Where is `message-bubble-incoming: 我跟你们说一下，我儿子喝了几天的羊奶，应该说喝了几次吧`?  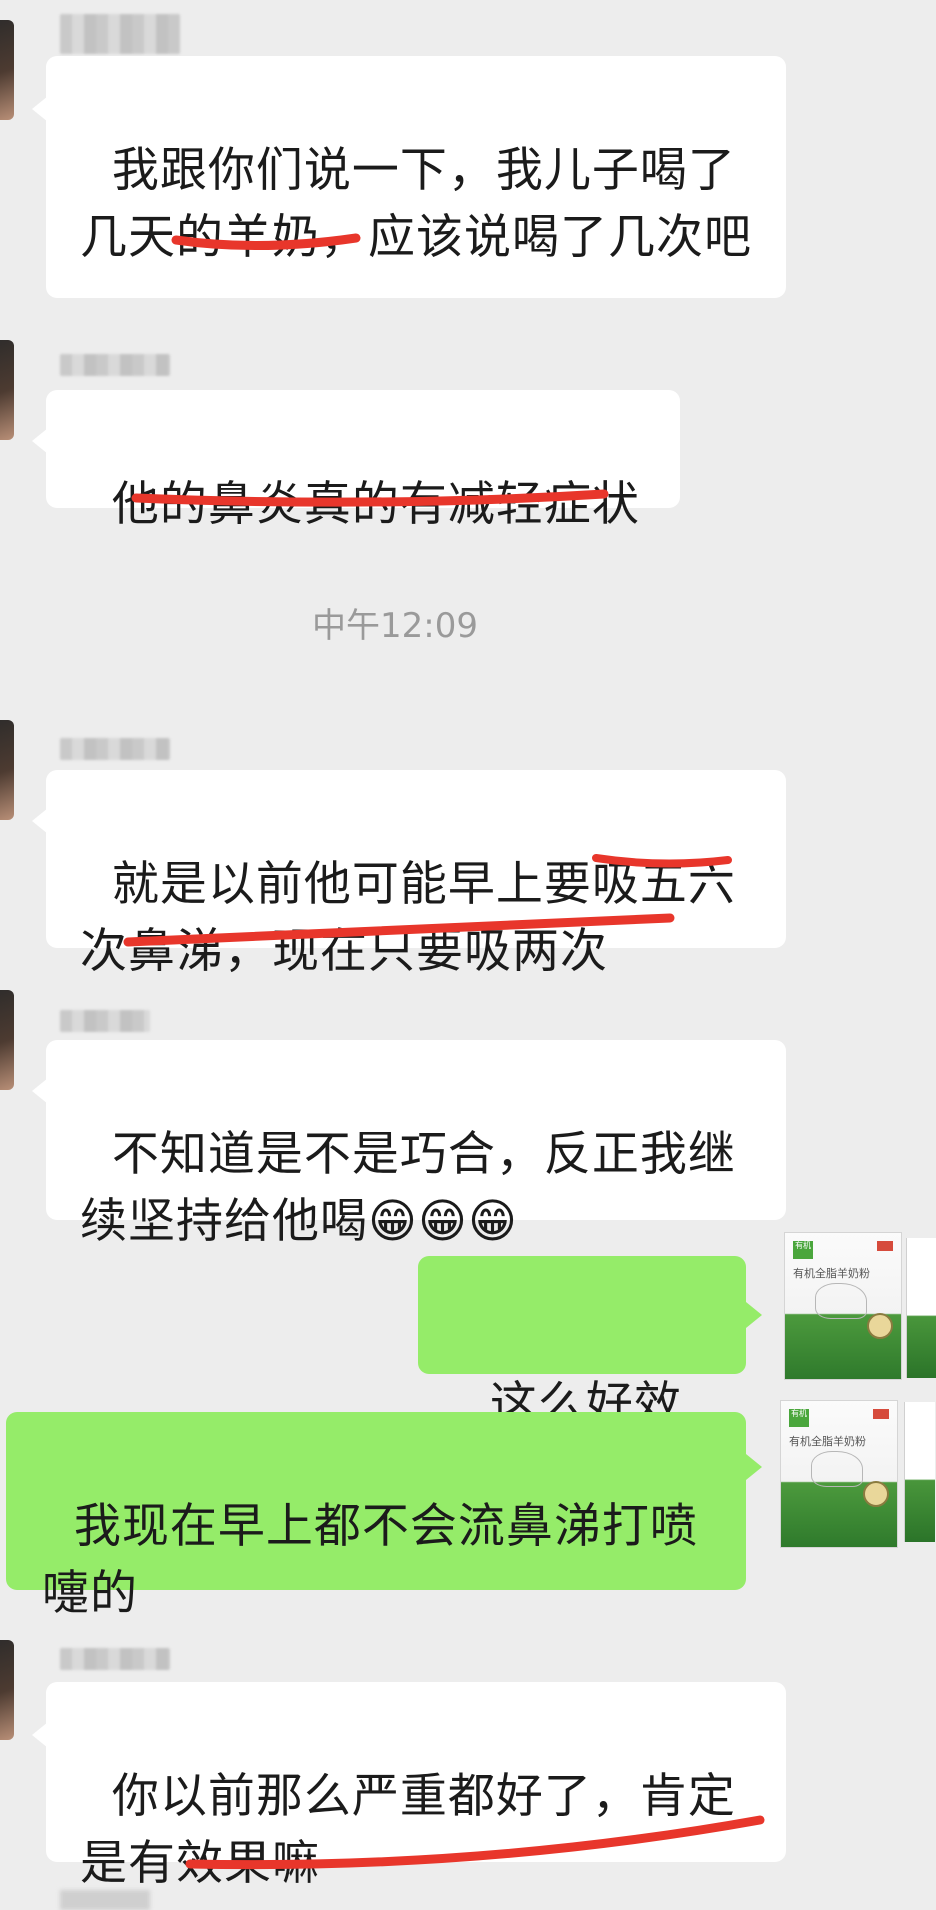 message-bubble-incoming: 我跟你们说一下，我儿子喝了几天的羊奶，应该说喝了几次吧 is located at coordinates (416, 177).